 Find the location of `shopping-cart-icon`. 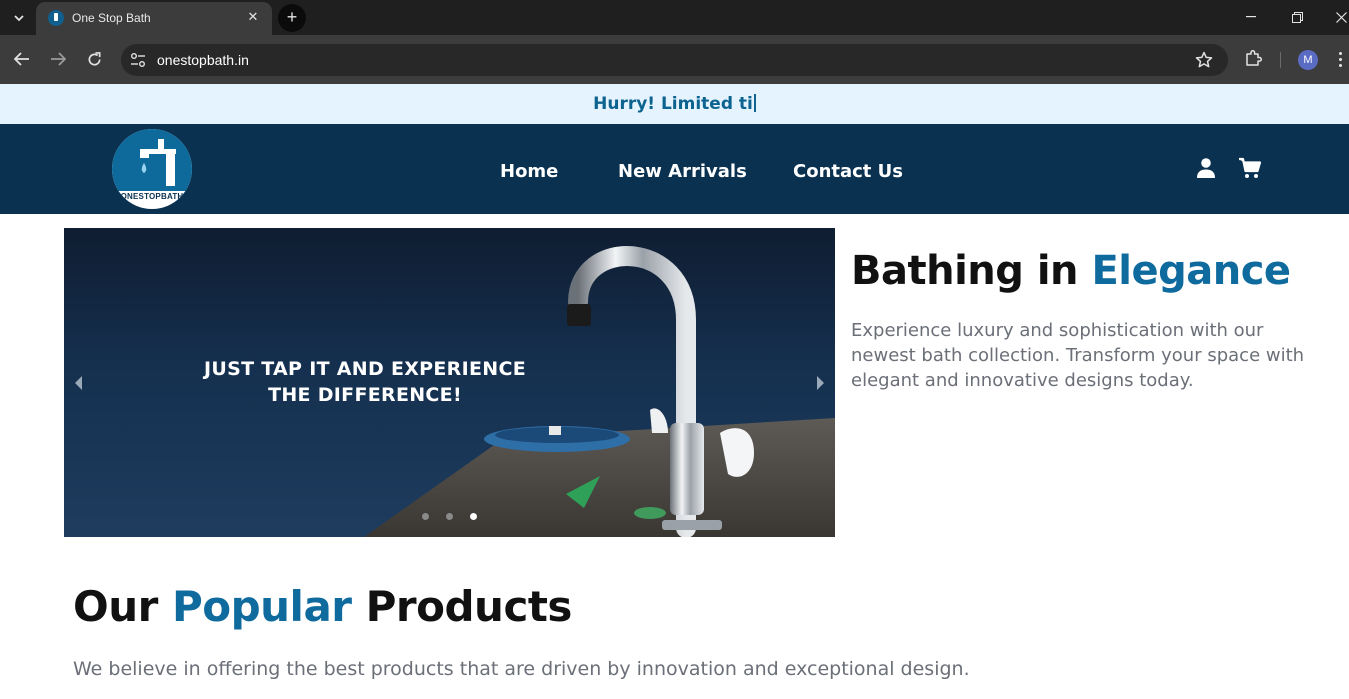

shopping-cart-icon is located at coordinates (1250, 169).